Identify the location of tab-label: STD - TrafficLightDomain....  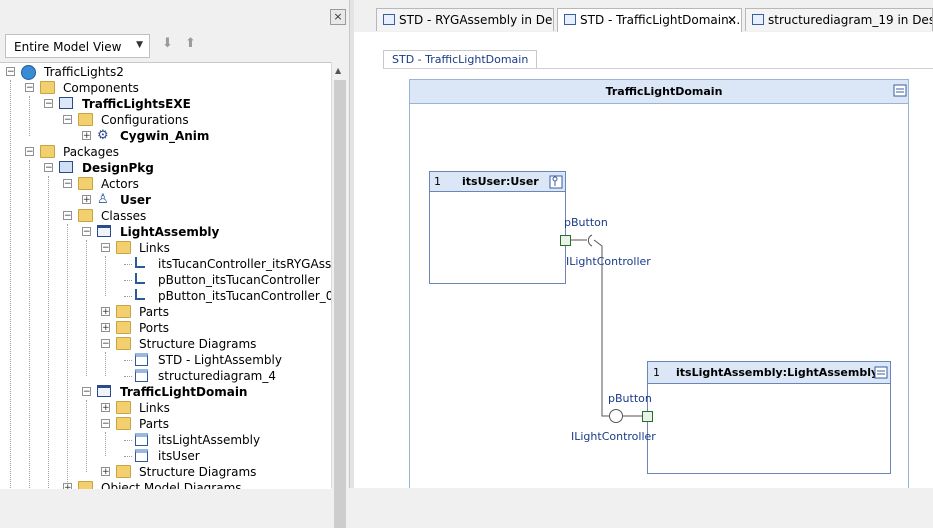
(660, 20).